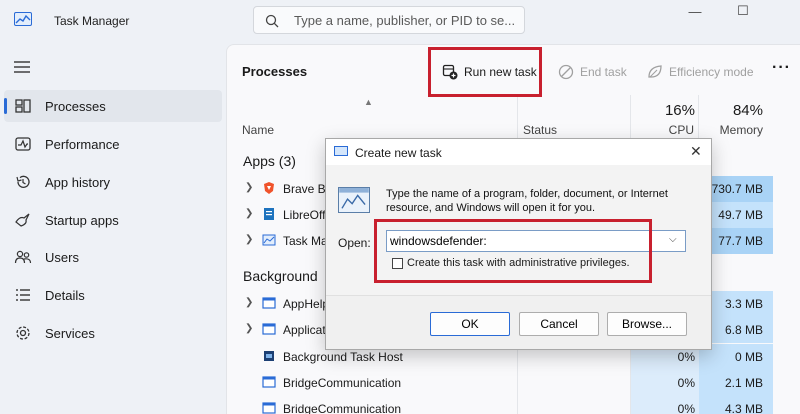 This screenshot has height=414, width=800. I want to click on sidebar-item-label: Startup apps, so click(82, 220).